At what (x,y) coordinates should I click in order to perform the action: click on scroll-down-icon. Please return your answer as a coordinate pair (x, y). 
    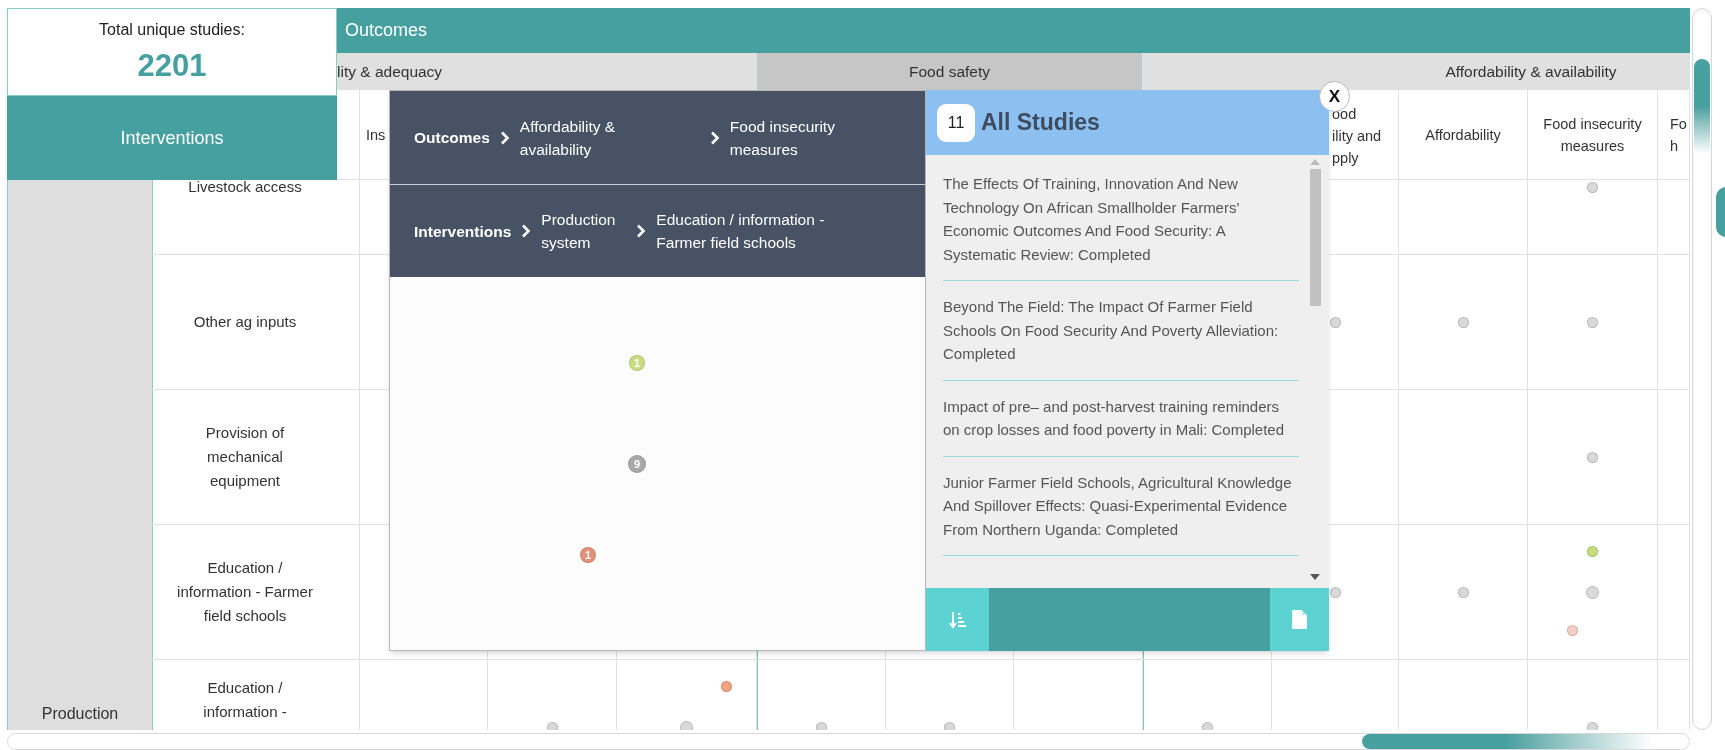
    Looking at the image, I should click on (1315, 577).